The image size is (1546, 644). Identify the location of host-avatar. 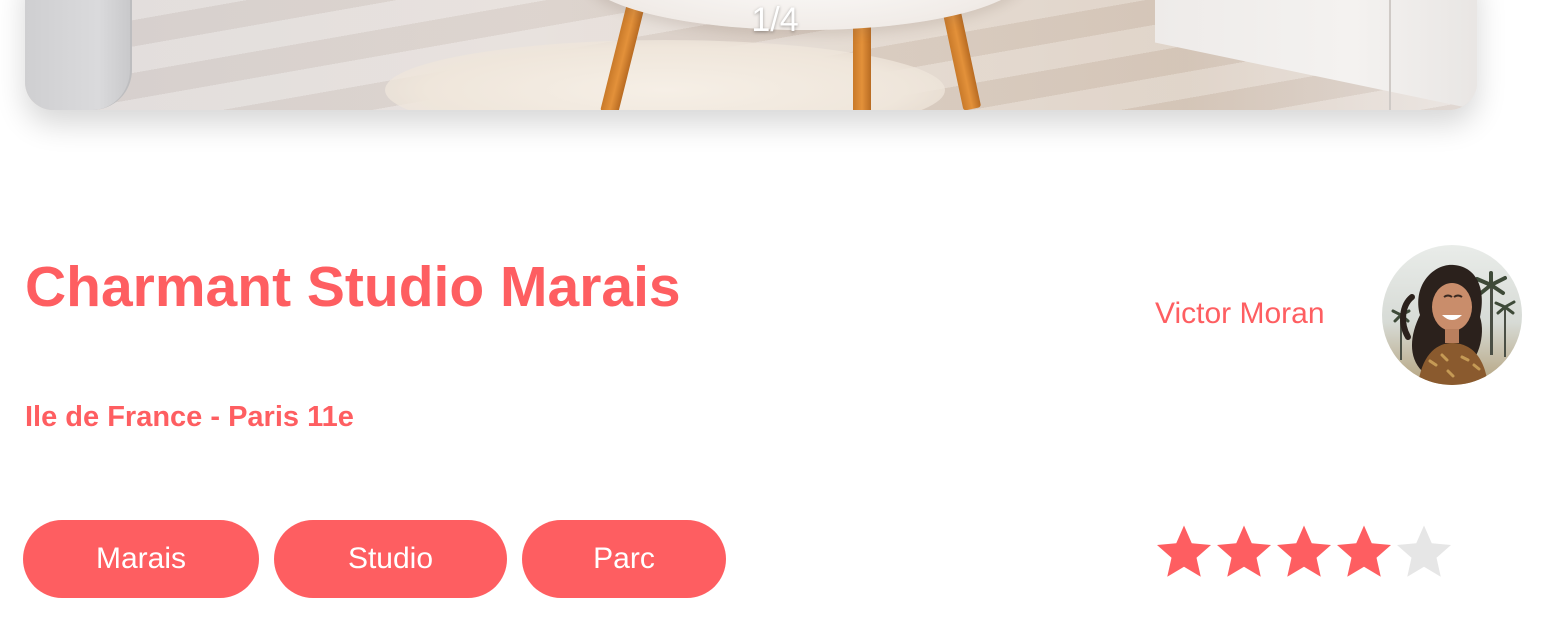
(1452, 315).